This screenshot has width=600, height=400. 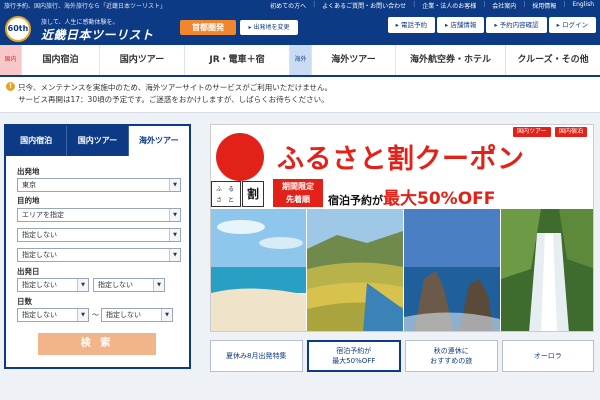 I want to click on tab-overseas-tour: 海外ツアー, so click(x=158, y=141).